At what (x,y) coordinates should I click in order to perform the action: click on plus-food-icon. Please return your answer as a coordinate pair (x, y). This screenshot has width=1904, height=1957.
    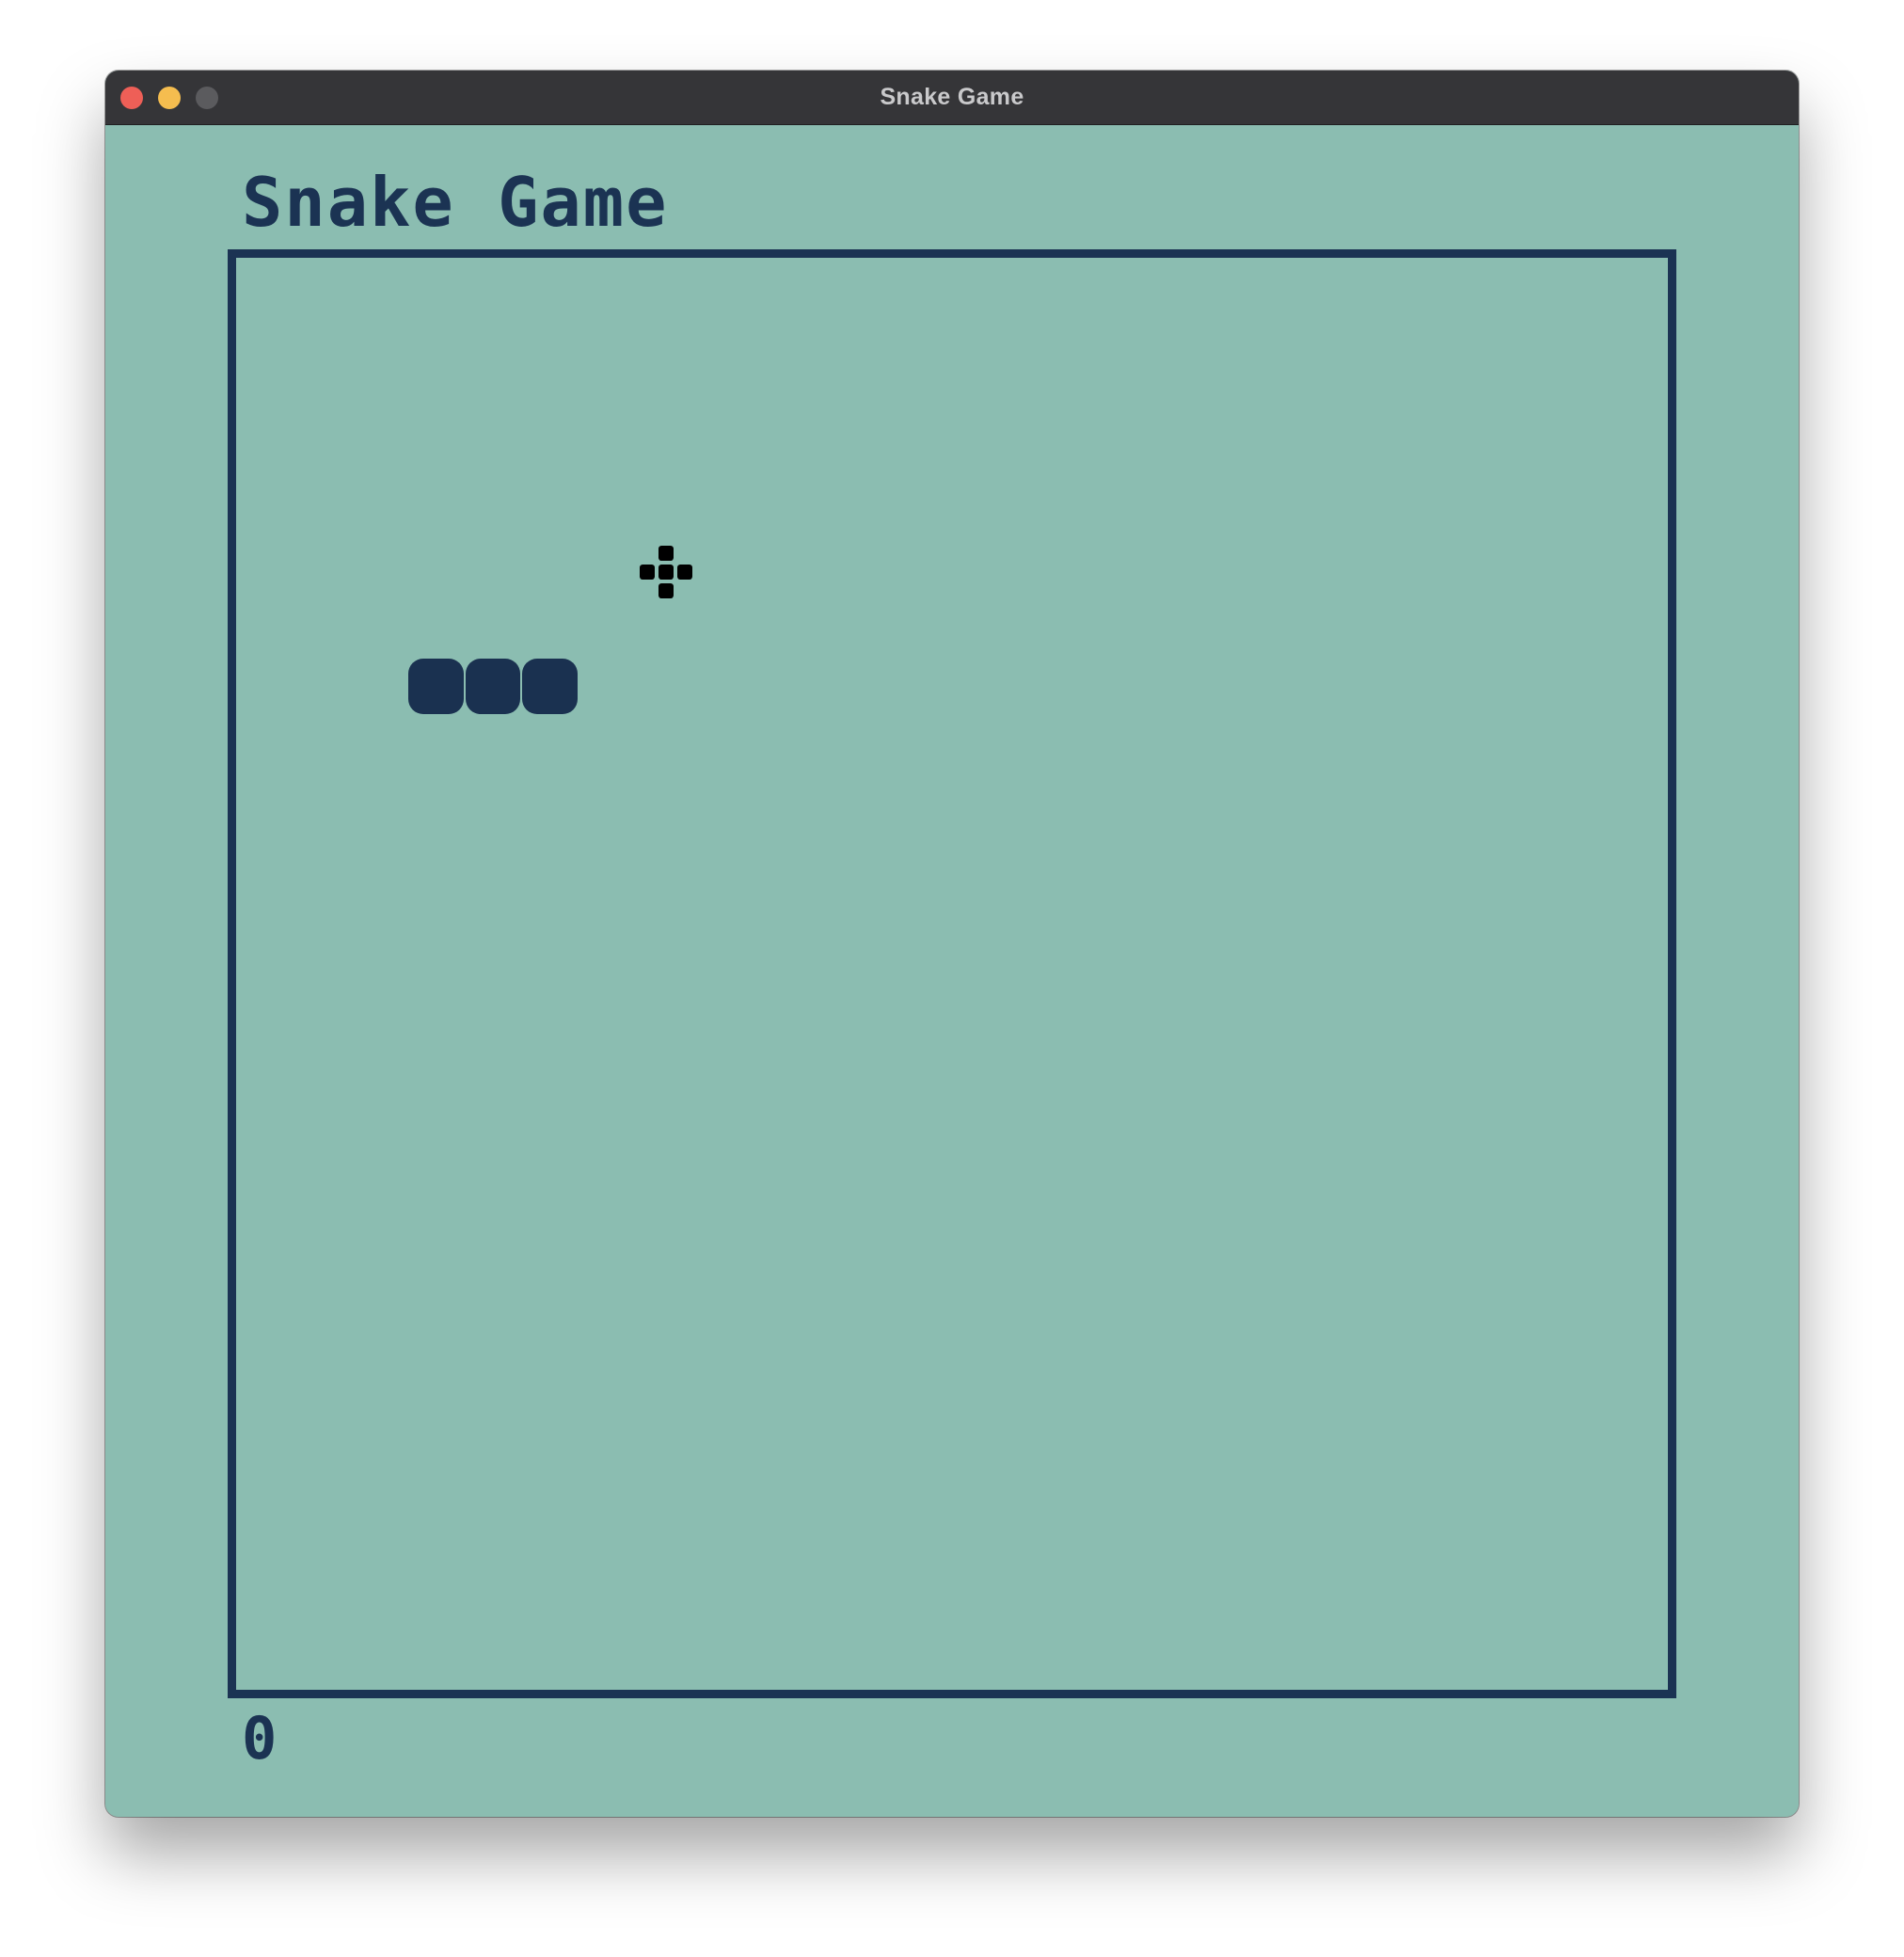
    Looking at the image, I should click on (666, 572).